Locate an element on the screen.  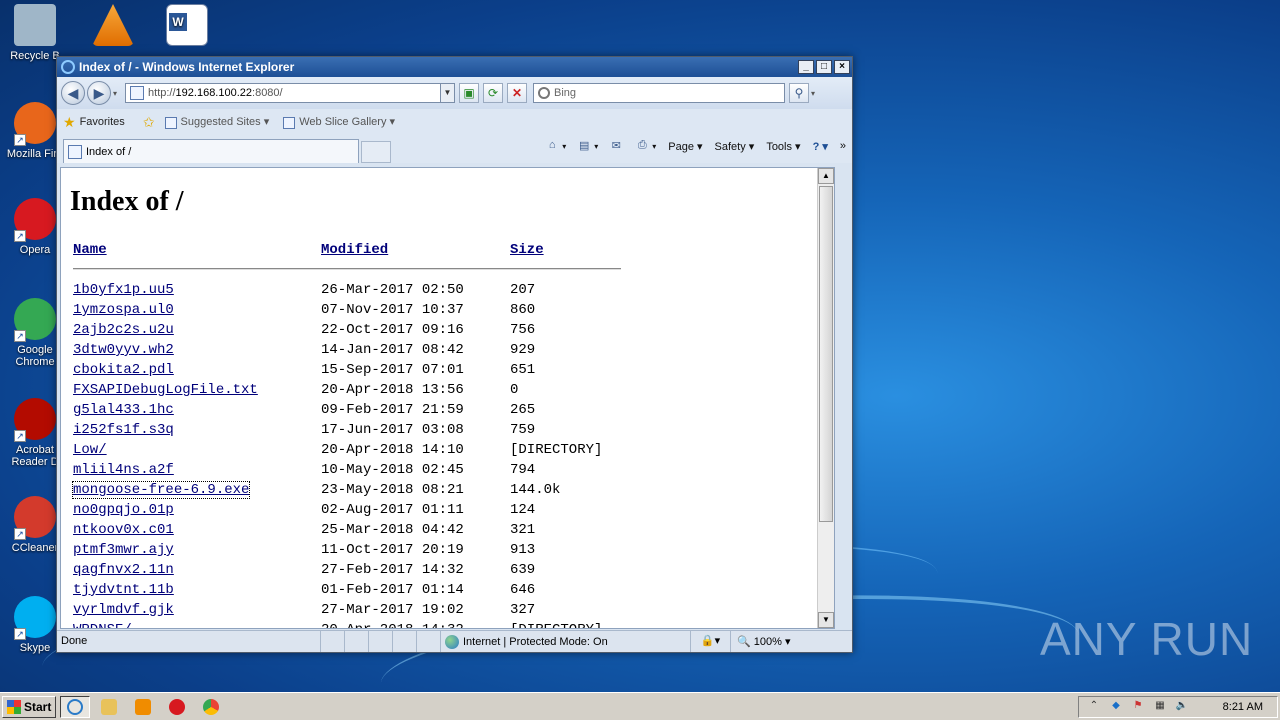
tab-index: Index of / is located at coordinates (211, 151).